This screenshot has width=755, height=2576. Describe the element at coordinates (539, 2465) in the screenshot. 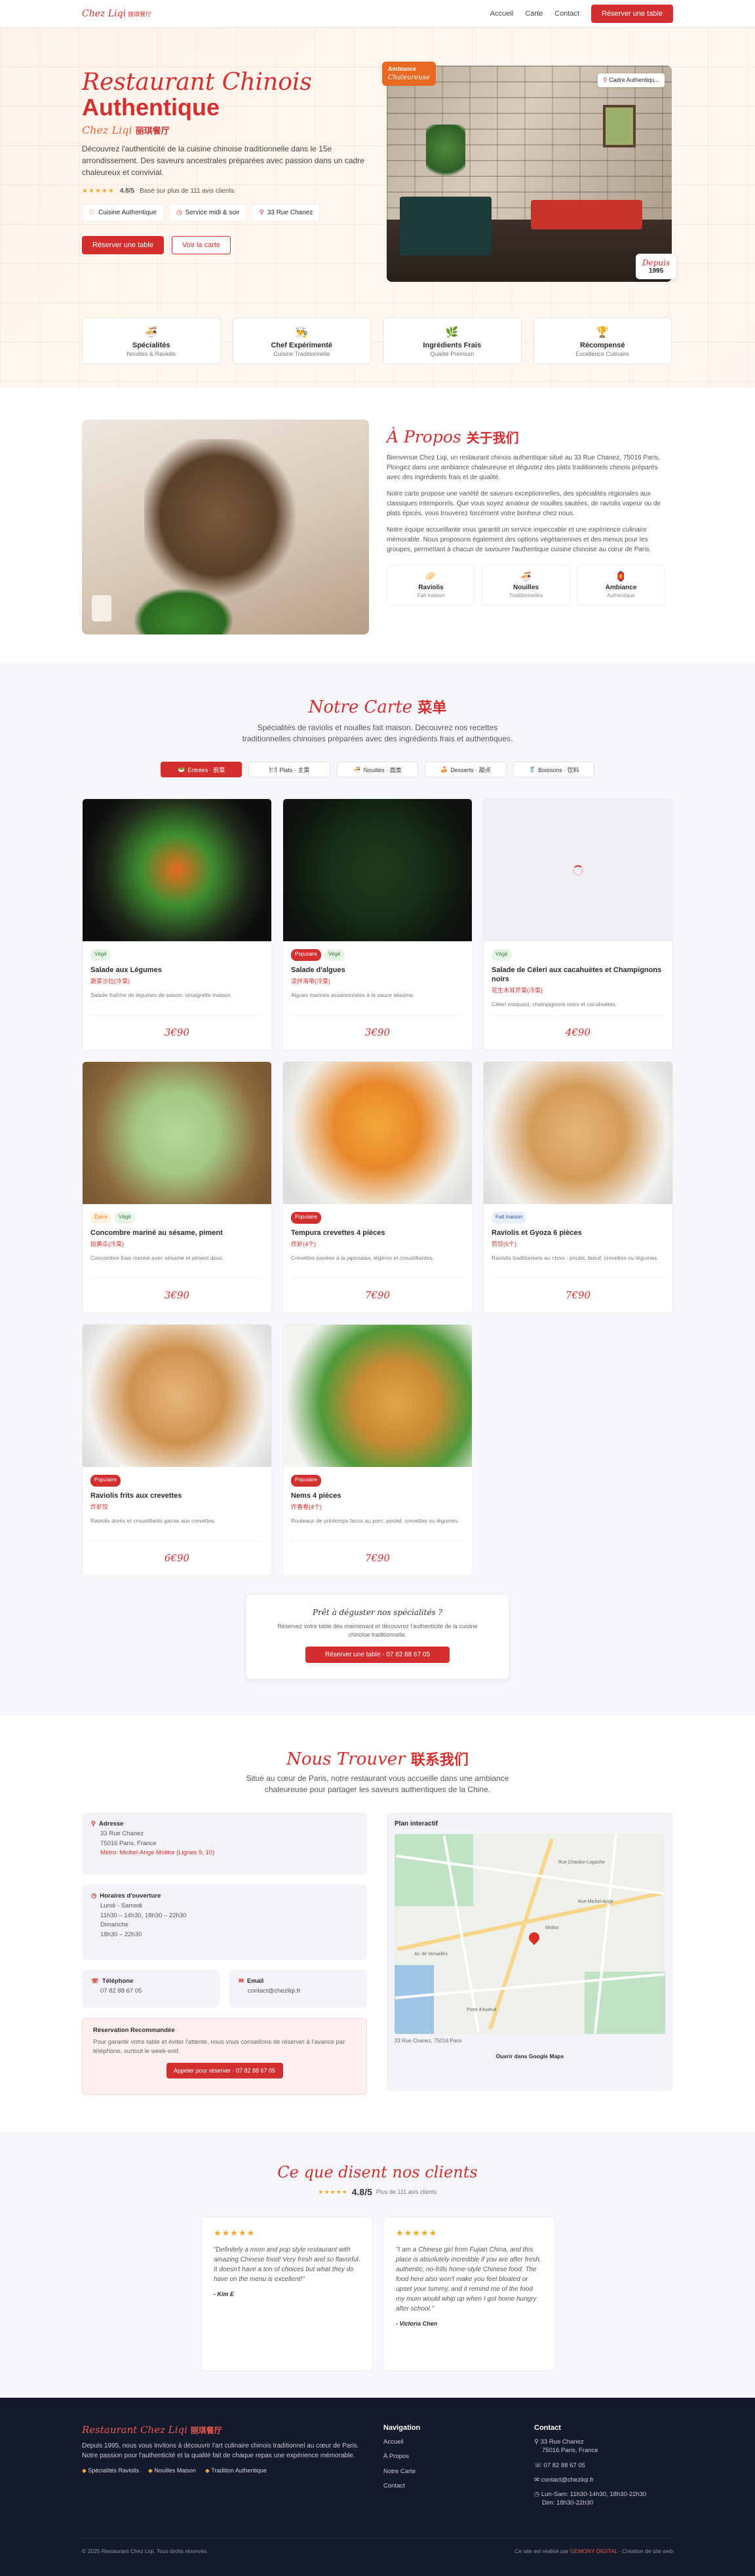

I see `phone-icon: ☏` at that location.